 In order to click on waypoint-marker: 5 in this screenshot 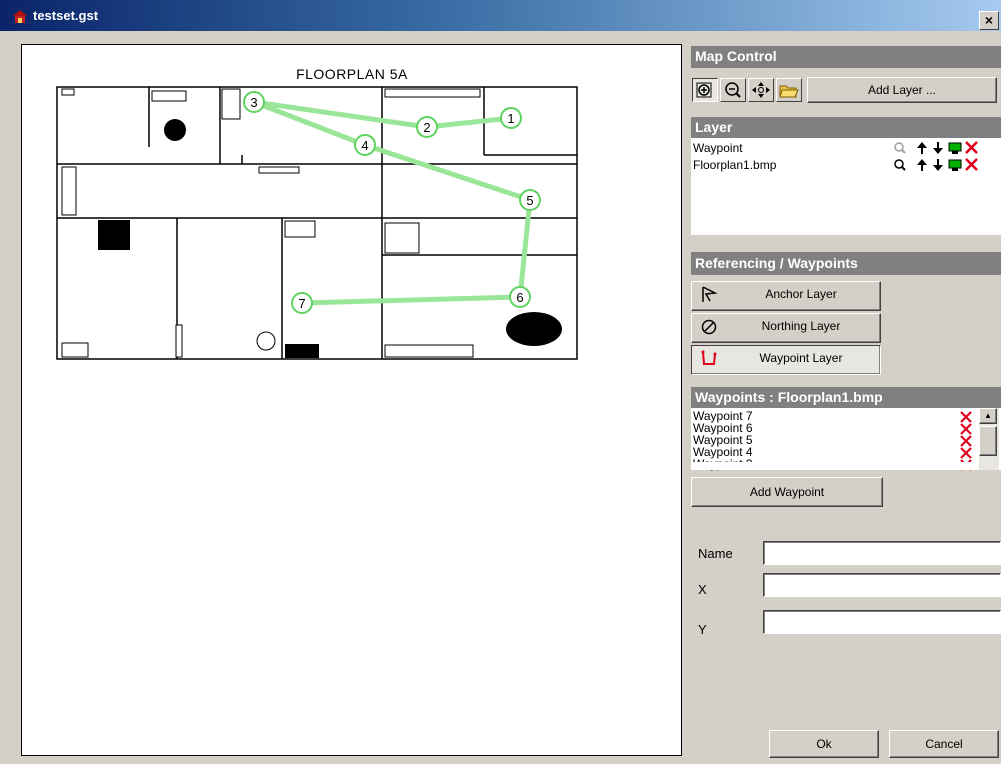, I will do `click(530, 200)`.